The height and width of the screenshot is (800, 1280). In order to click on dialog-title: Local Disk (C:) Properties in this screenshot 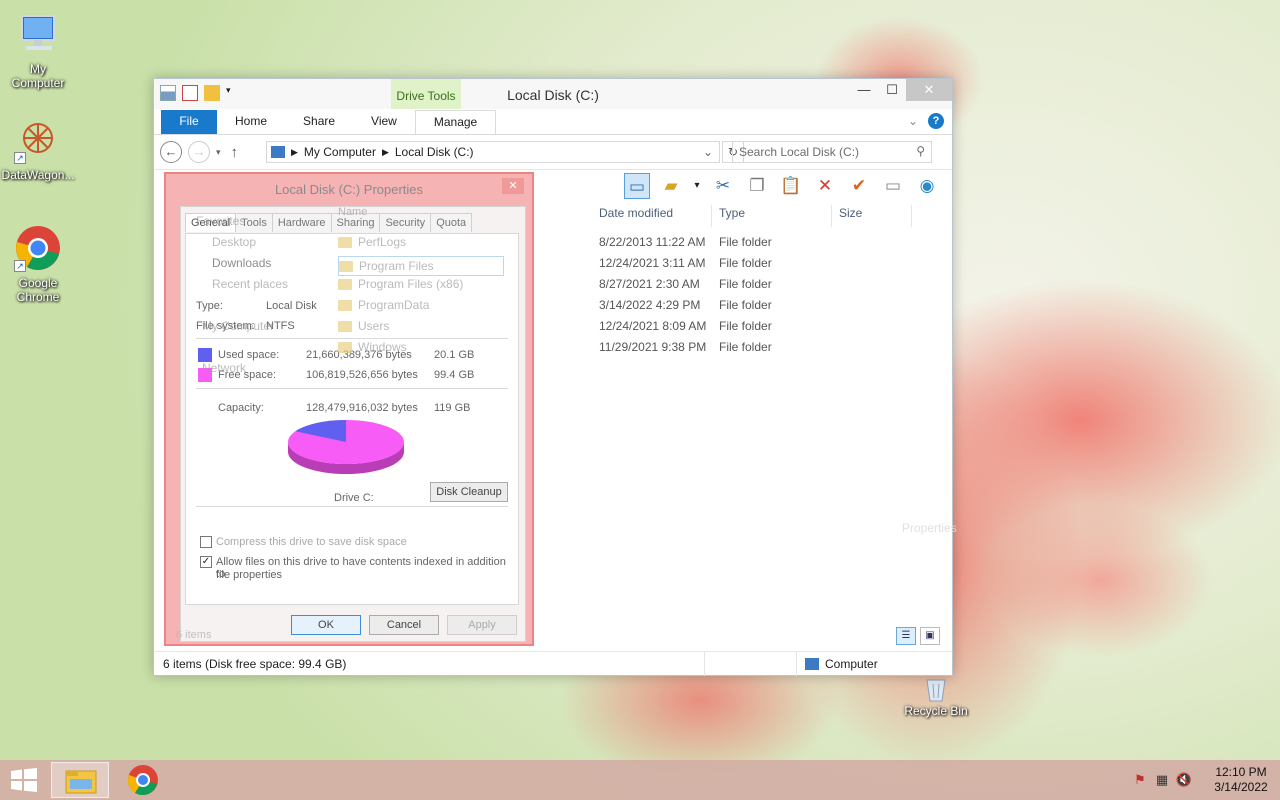, I will do `click(349, 189)`.